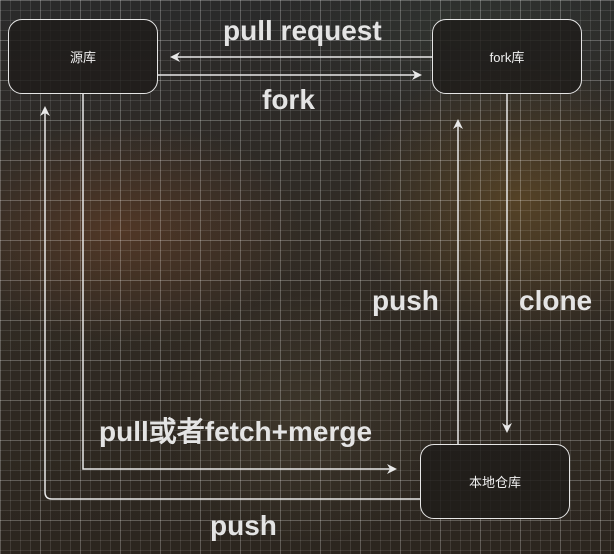 The image size is (614, 554). What do you see at coordinates (405, 300) in the screenshot?
I see `label-push-to-fork: push` at bounding box center [405, 300].